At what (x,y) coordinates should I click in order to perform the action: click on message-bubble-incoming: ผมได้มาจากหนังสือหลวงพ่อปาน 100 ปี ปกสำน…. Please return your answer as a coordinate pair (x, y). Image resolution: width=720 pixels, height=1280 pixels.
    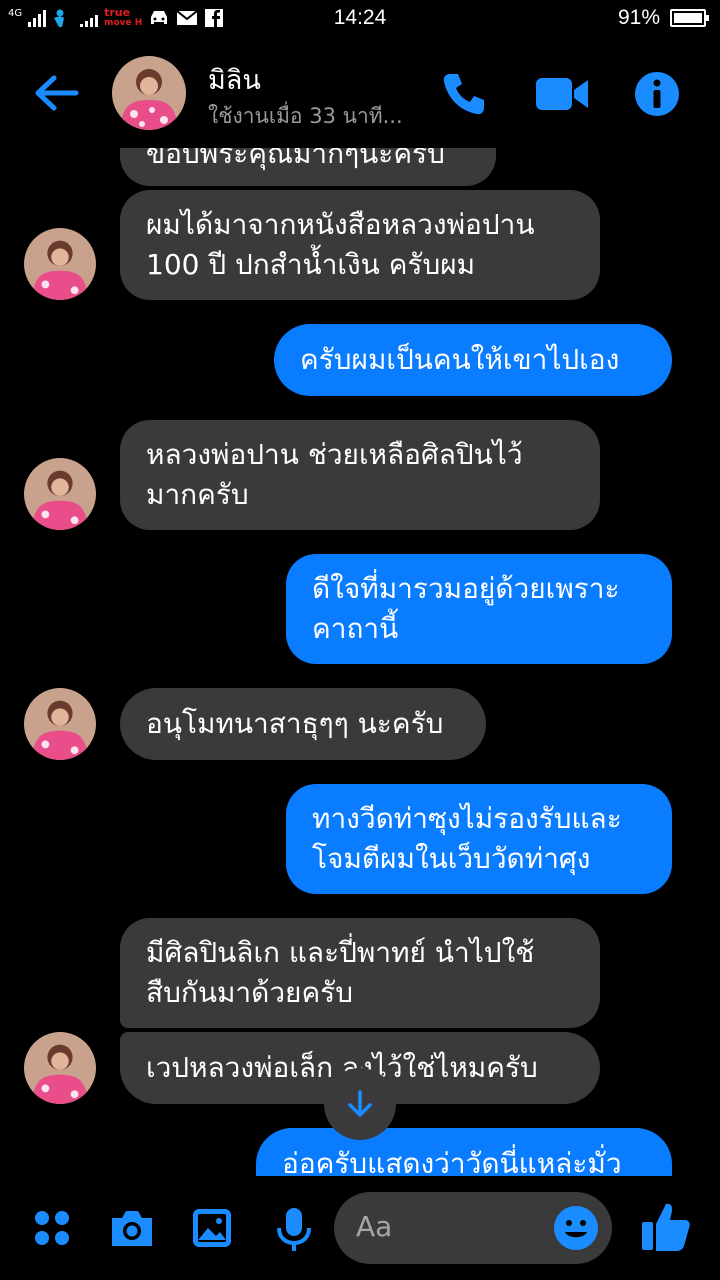
    Looking at the image, I should click on (360, 245).